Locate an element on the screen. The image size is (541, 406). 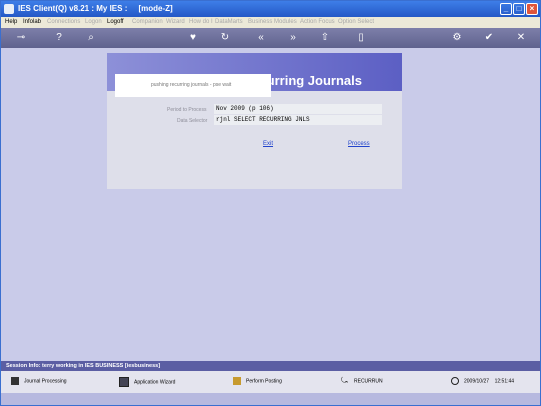
help-icon: ? is located at coordinates (59, 38).